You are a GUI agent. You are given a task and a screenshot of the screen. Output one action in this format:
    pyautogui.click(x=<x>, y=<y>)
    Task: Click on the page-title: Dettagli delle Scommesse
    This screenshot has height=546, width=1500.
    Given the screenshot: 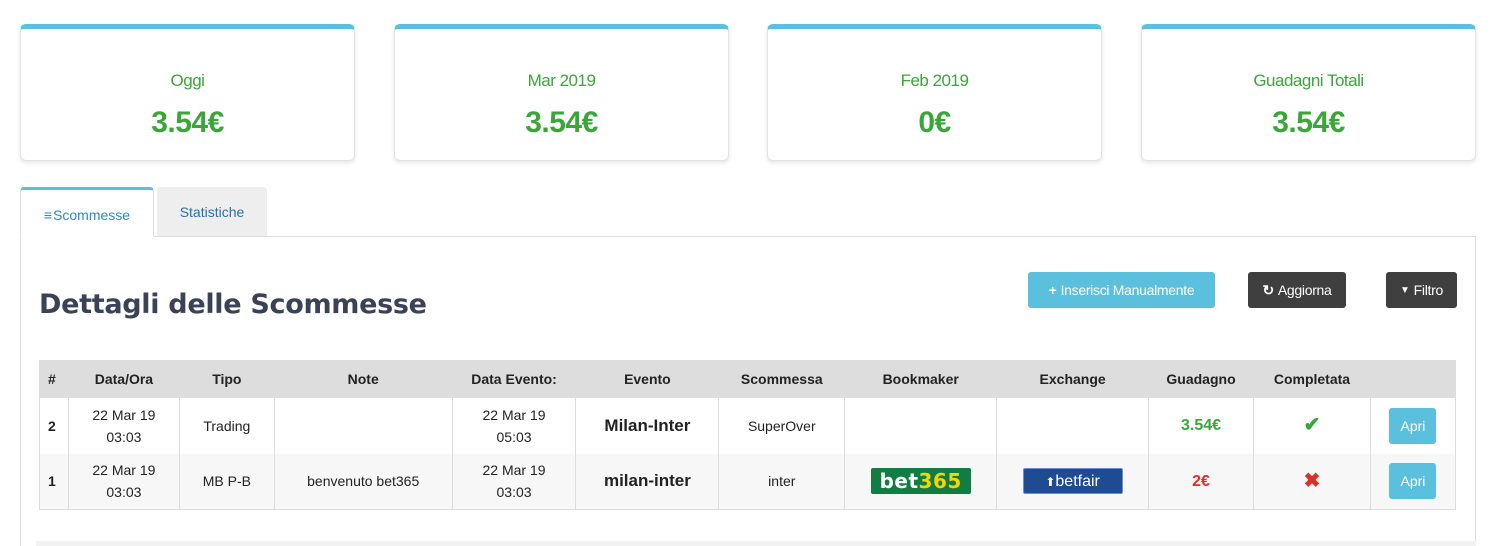 What is the action you would take?
    pyautogui.click(x=233, y=304)
    